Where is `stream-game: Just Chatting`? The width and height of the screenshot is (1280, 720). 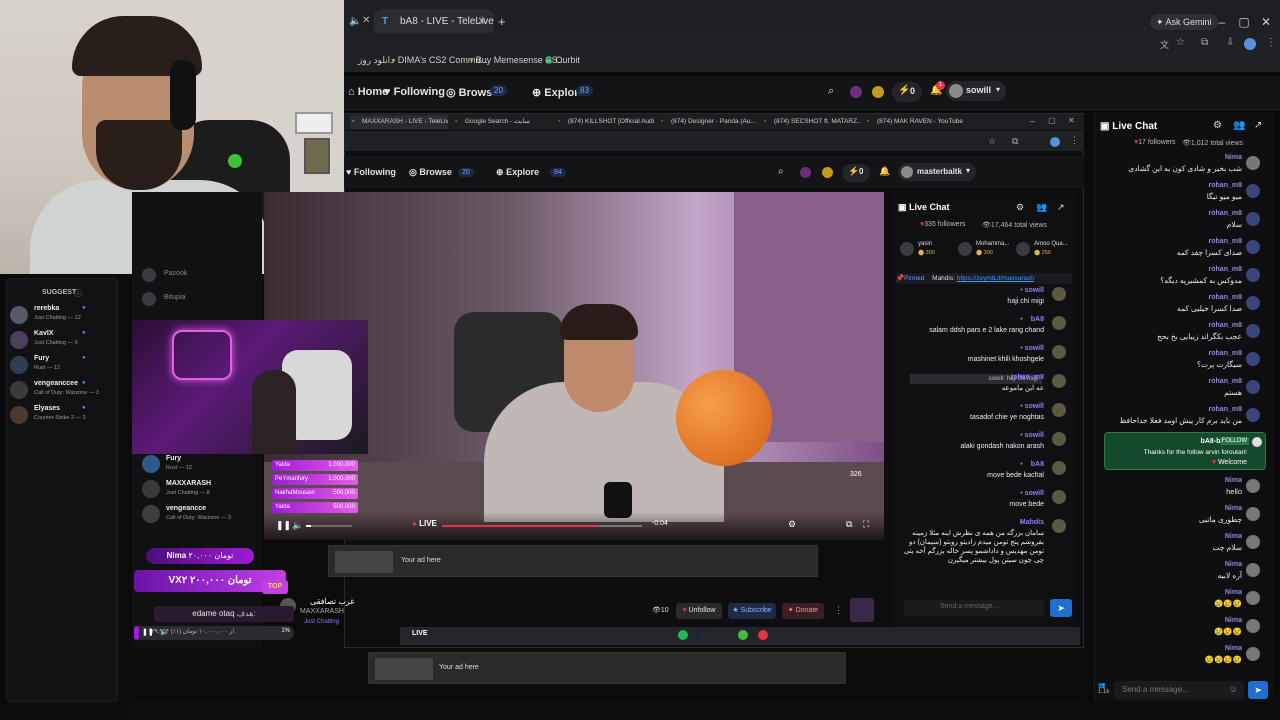 stream-game: Just Chatting is located at coordinates (321, 622).